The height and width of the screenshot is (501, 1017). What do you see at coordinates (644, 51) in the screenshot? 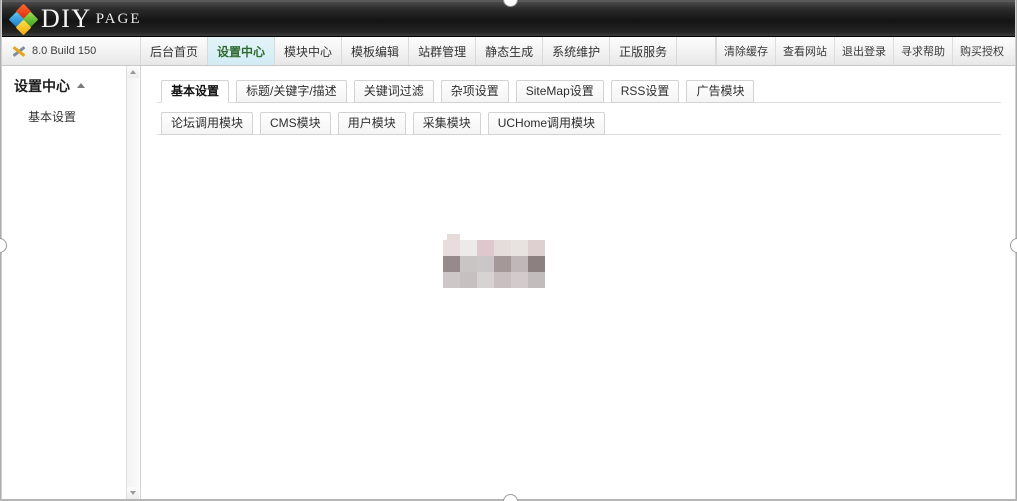
I see `nav-tab-genuine-service: 正版服务` at bounding box center [644, 51].